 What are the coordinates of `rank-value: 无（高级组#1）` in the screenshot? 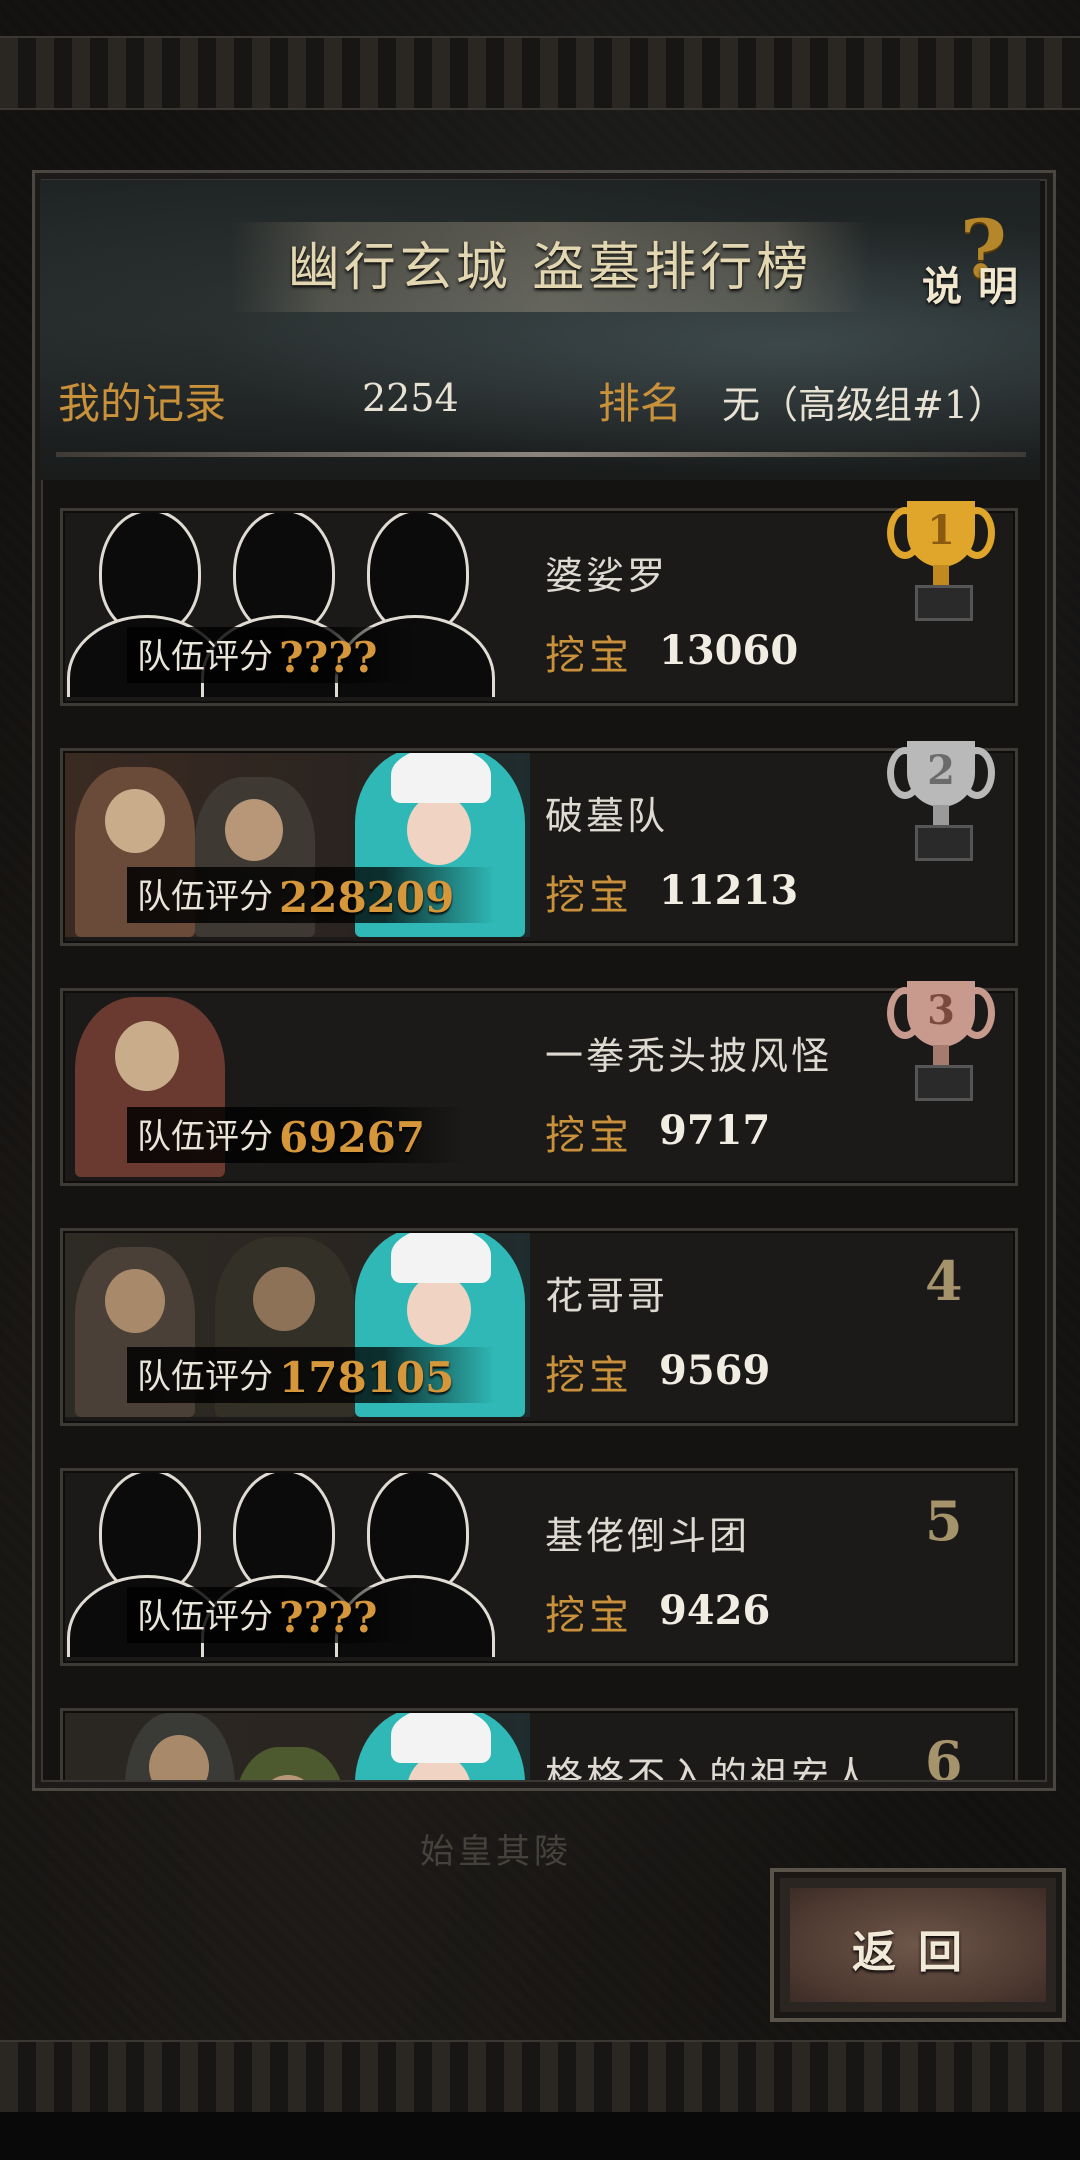 It's located at (864, 405).